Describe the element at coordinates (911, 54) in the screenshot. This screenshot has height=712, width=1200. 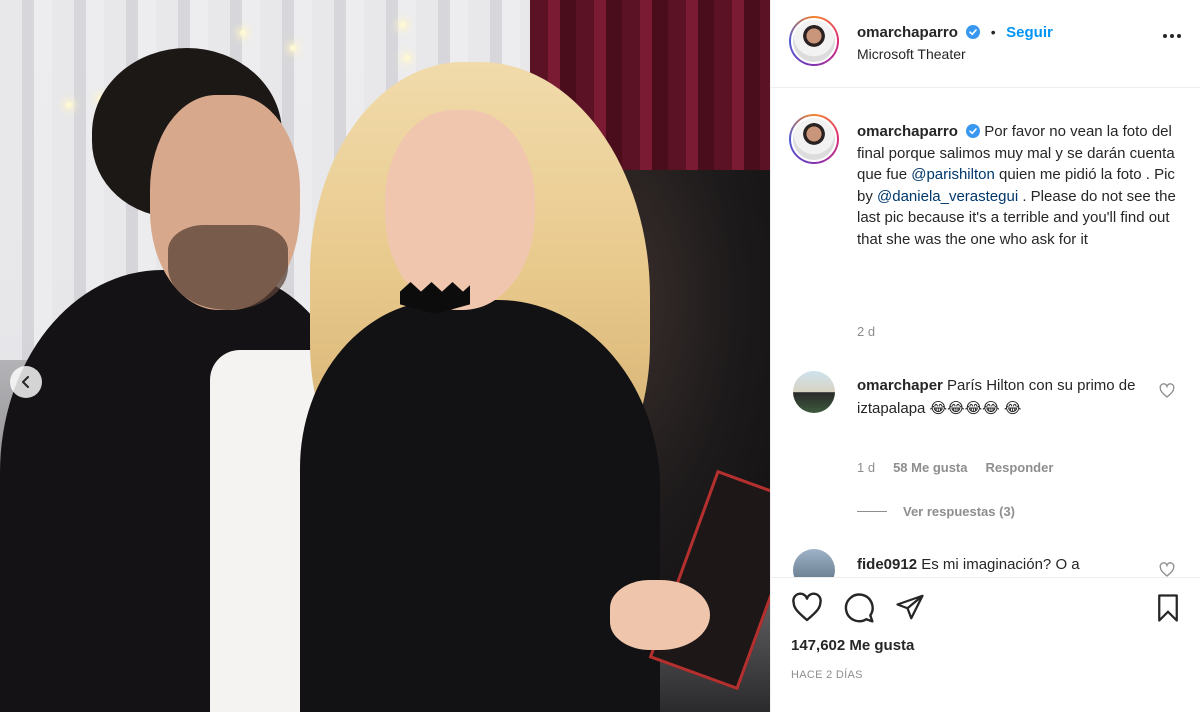
I see `location-link: Microsoft Theater` at that location.